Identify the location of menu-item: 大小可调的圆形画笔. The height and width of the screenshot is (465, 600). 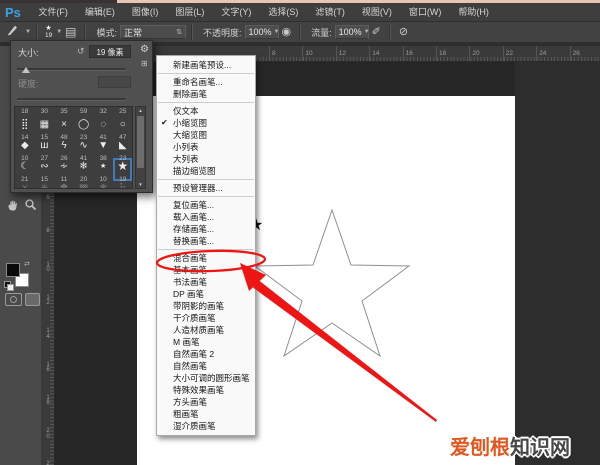
(206, 378).